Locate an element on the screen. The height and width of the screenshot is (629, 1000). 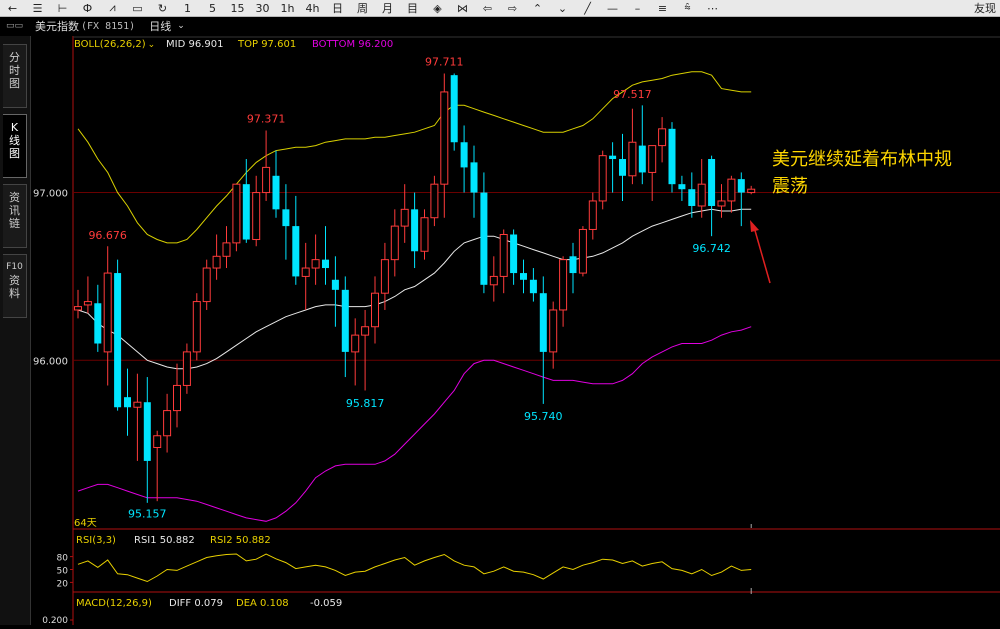
cross-icon: ⋈ is located at coordinates (462, 8).